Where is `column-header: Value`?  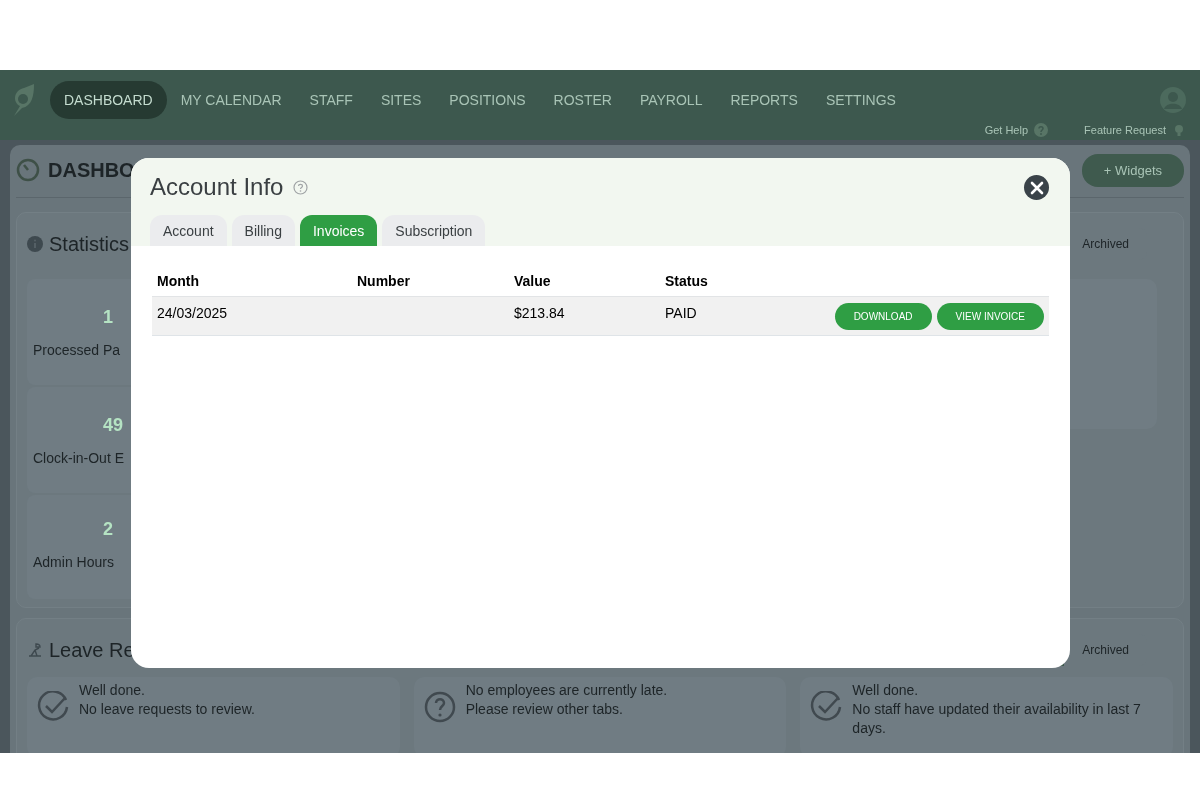
column-header: Value is located at coordinates (584, 281).